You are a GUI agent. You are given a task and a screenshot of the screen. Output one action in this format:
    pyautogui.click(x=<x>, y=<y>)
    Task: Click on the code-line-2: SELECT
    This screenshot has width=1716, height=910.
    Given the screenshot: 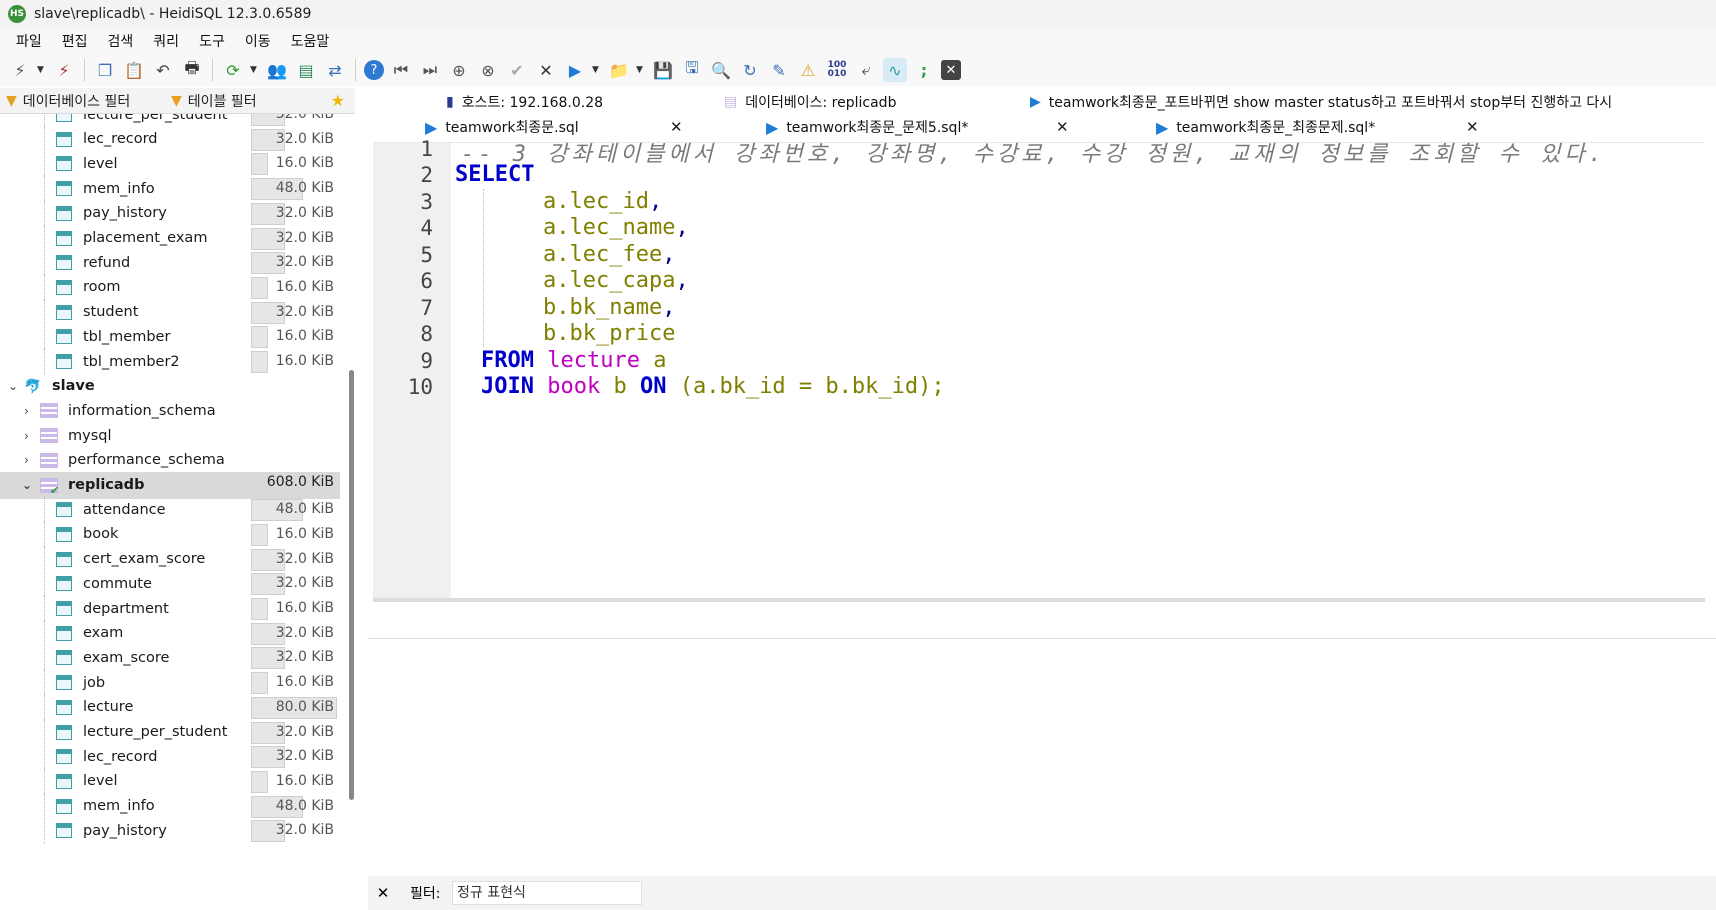 What is the action you would take?
    pyautogui.click(x=494, y=174)
    